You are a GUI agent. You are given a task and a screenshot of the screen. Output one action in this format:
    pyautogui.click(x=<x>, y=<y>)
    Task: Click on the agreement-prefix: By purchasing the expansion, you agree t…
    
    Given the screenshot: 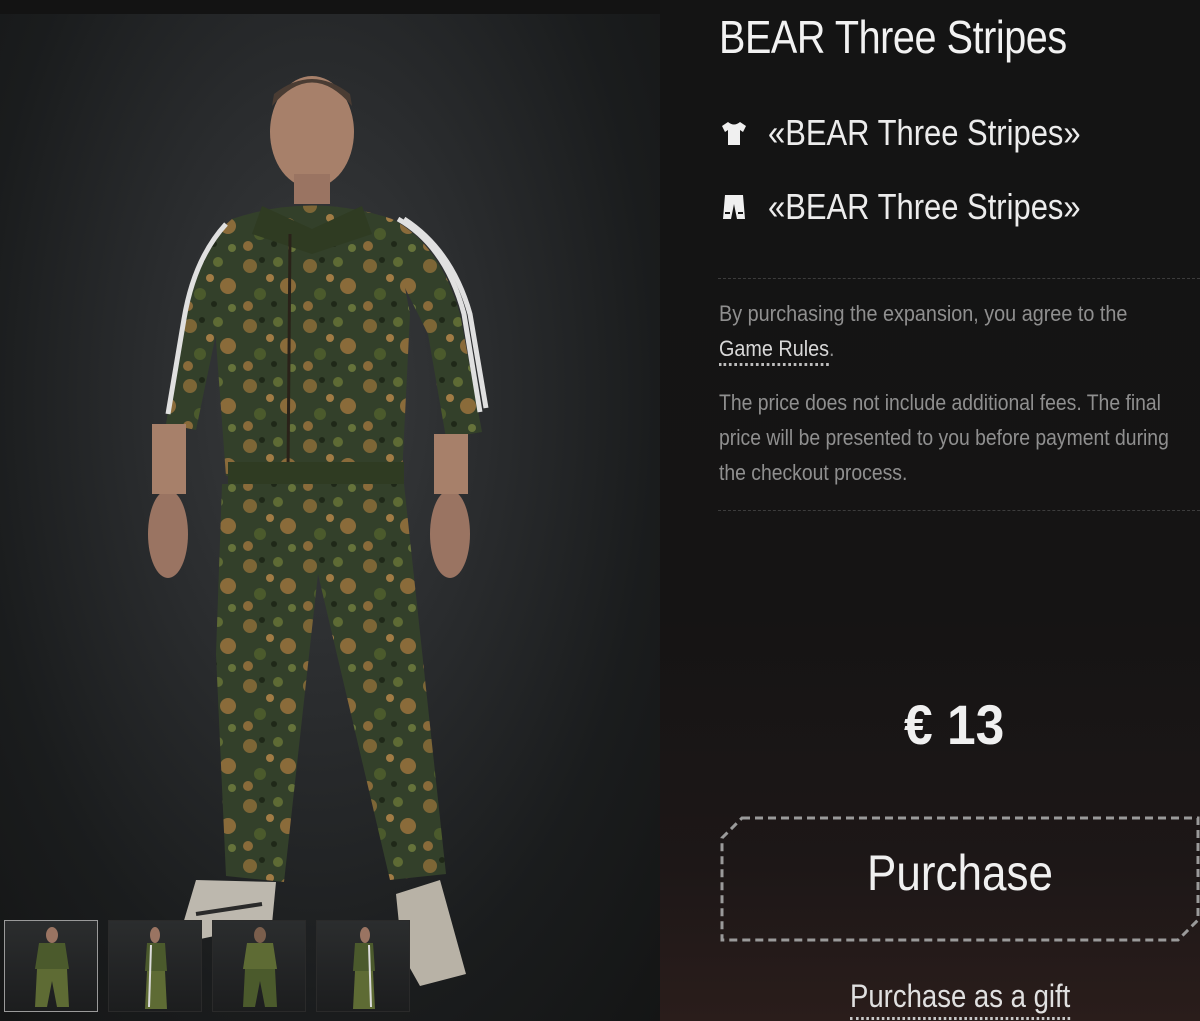 What is the action you would take?
    pyautogui.click(x=923, y=313)
    